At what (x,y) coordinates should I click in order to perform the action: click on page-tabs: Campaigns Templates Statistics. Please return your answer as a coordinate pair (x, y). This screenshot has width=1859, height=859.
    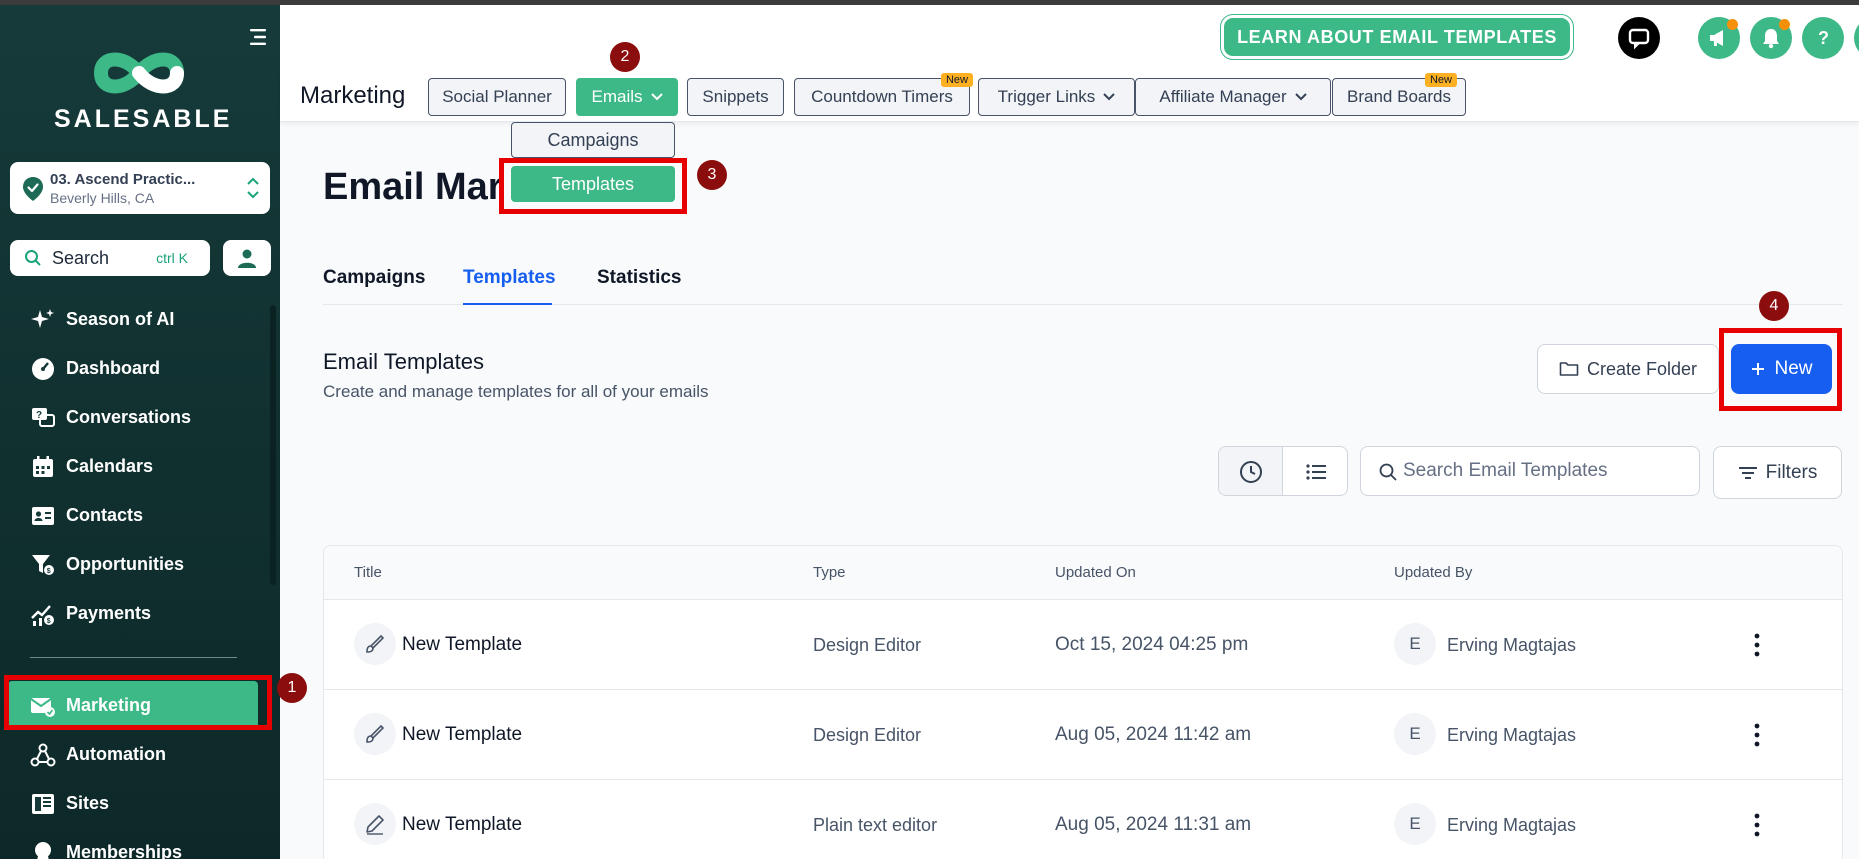
    Looking at the image, I should click on (1083, 284).